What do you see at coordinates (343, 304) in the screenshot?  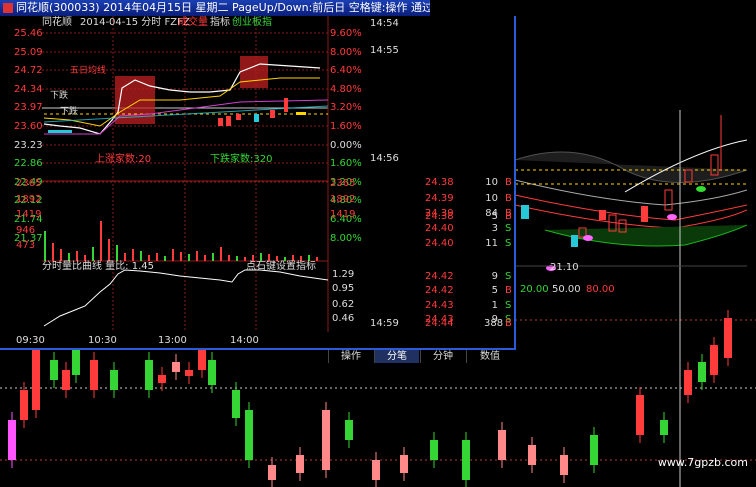 I see `ratio-tick: 0.62` at bounding box center [343, 304].